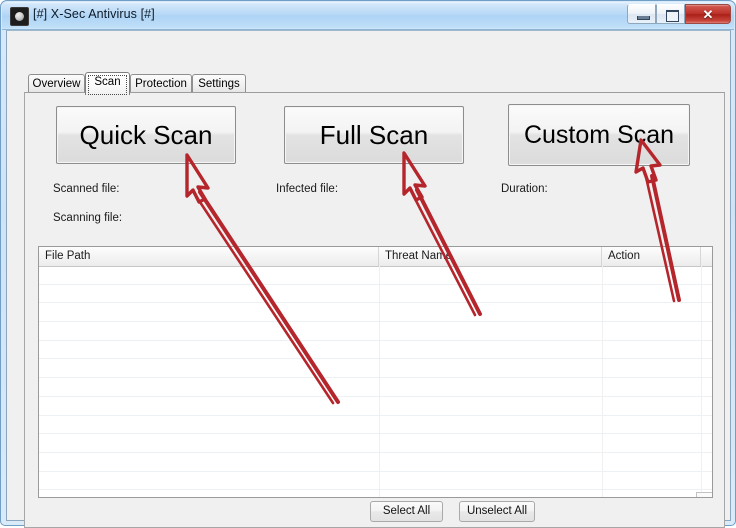  I want to click on full-scan-button: Full Scan, so click(374, 135).